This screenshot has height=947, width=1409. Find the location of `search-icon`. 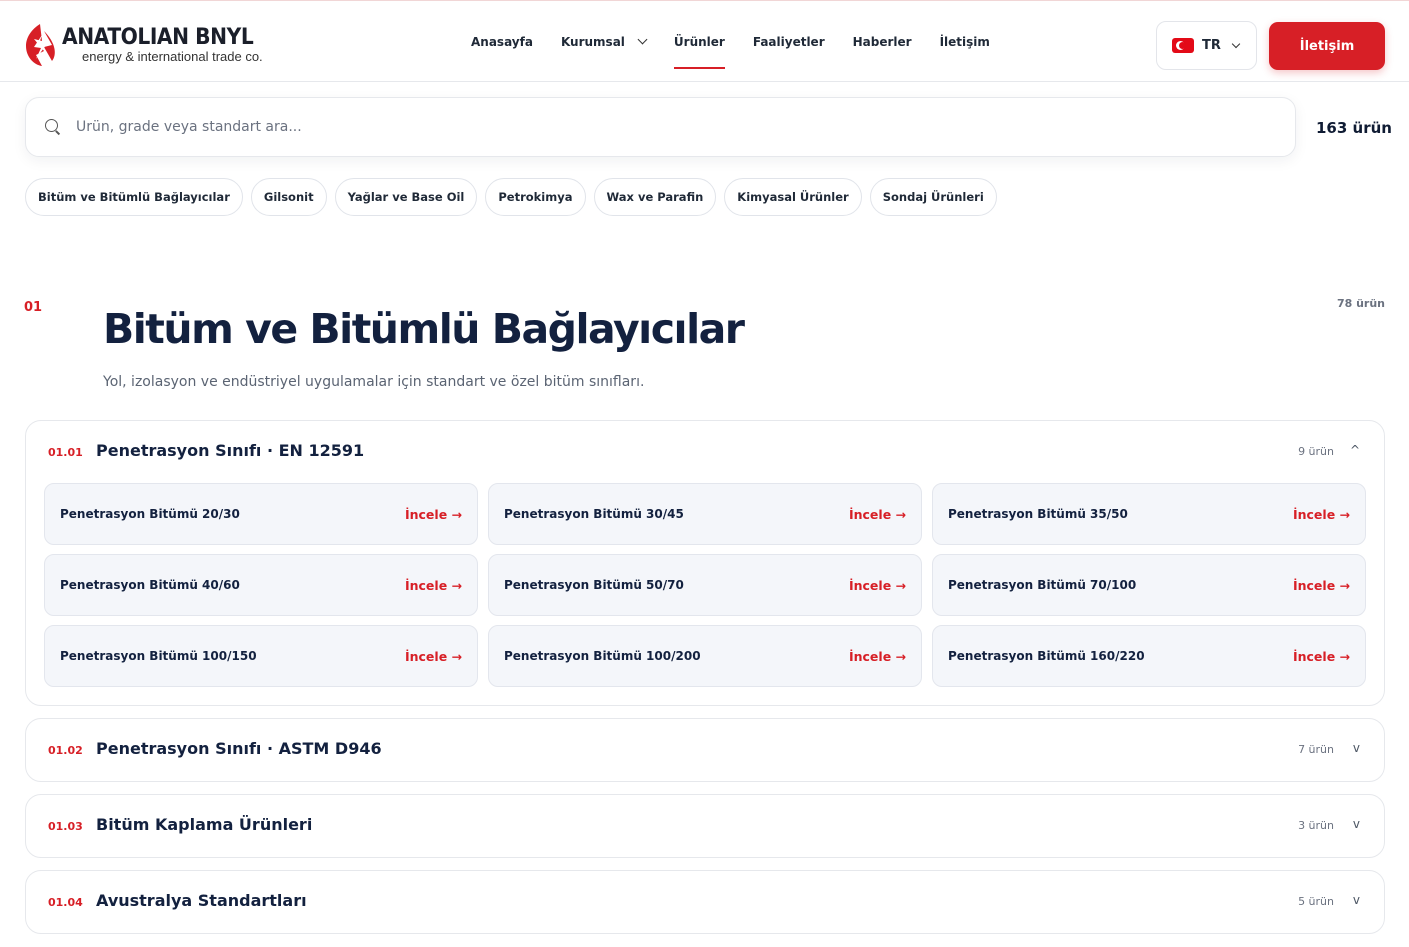

search-icon is located at coordinates (53, 127).